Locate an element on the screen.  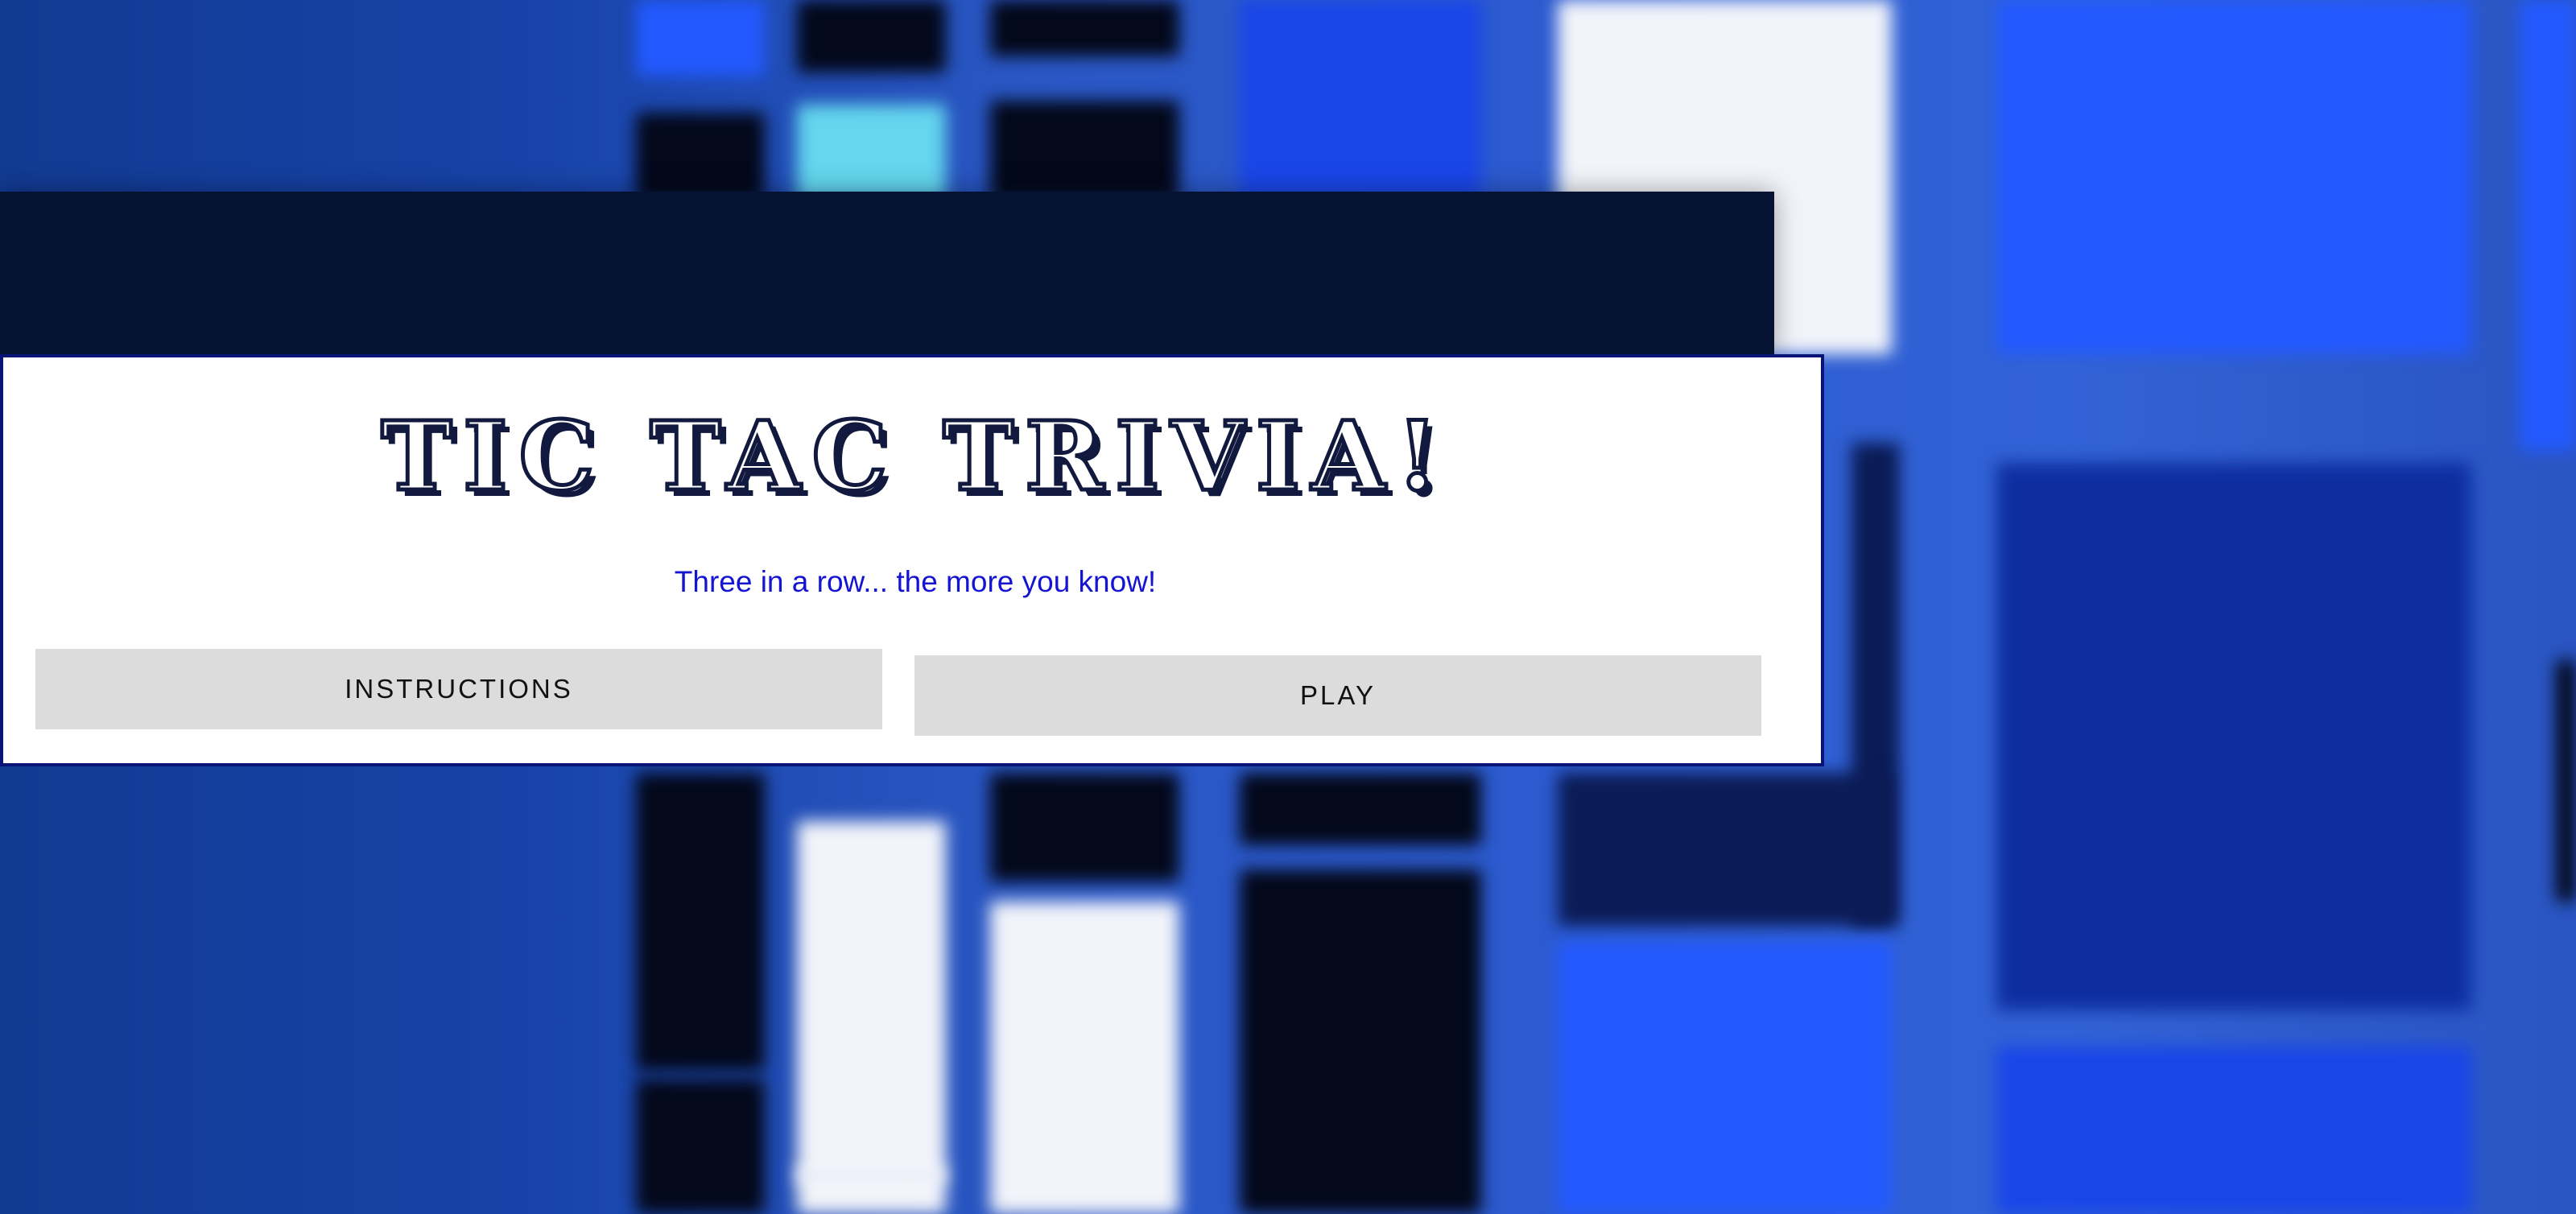
play-button: PLAY is located at coordinates (1337, 695).